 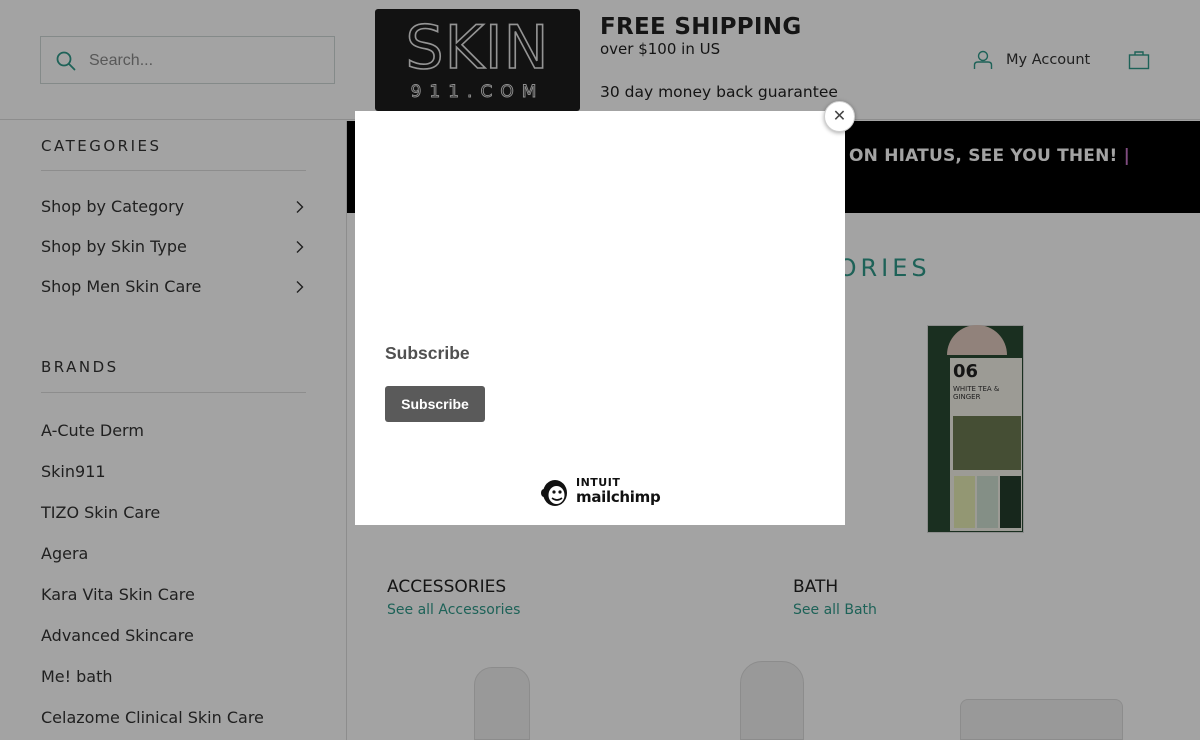 What do you see at coordinates (435, 404) in the screenshot?
I see `subscribe-button: Subscribe` at bounding box center [435, 404].